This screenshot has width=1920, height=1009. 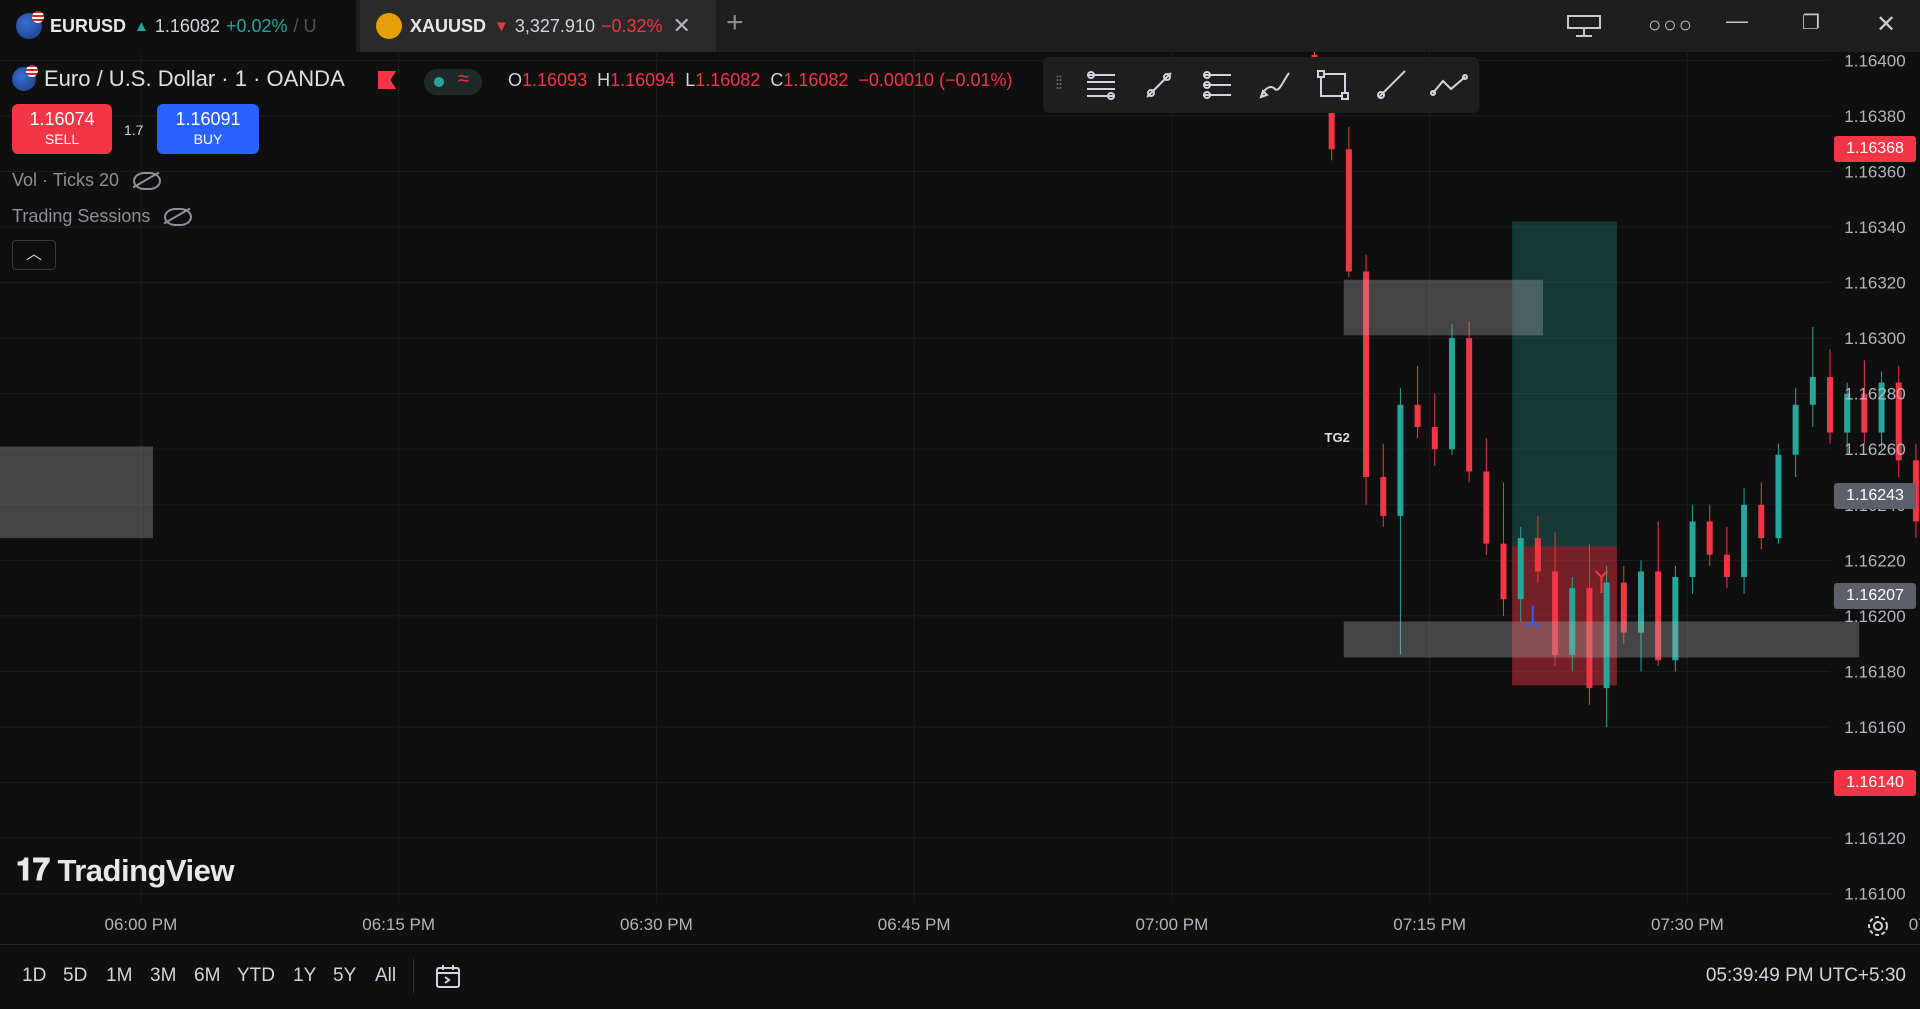 What do you see at coordinates (682, 26) in the screenshot?
I see `close-tab-icon: ✕` at bounding box center [682, 26].